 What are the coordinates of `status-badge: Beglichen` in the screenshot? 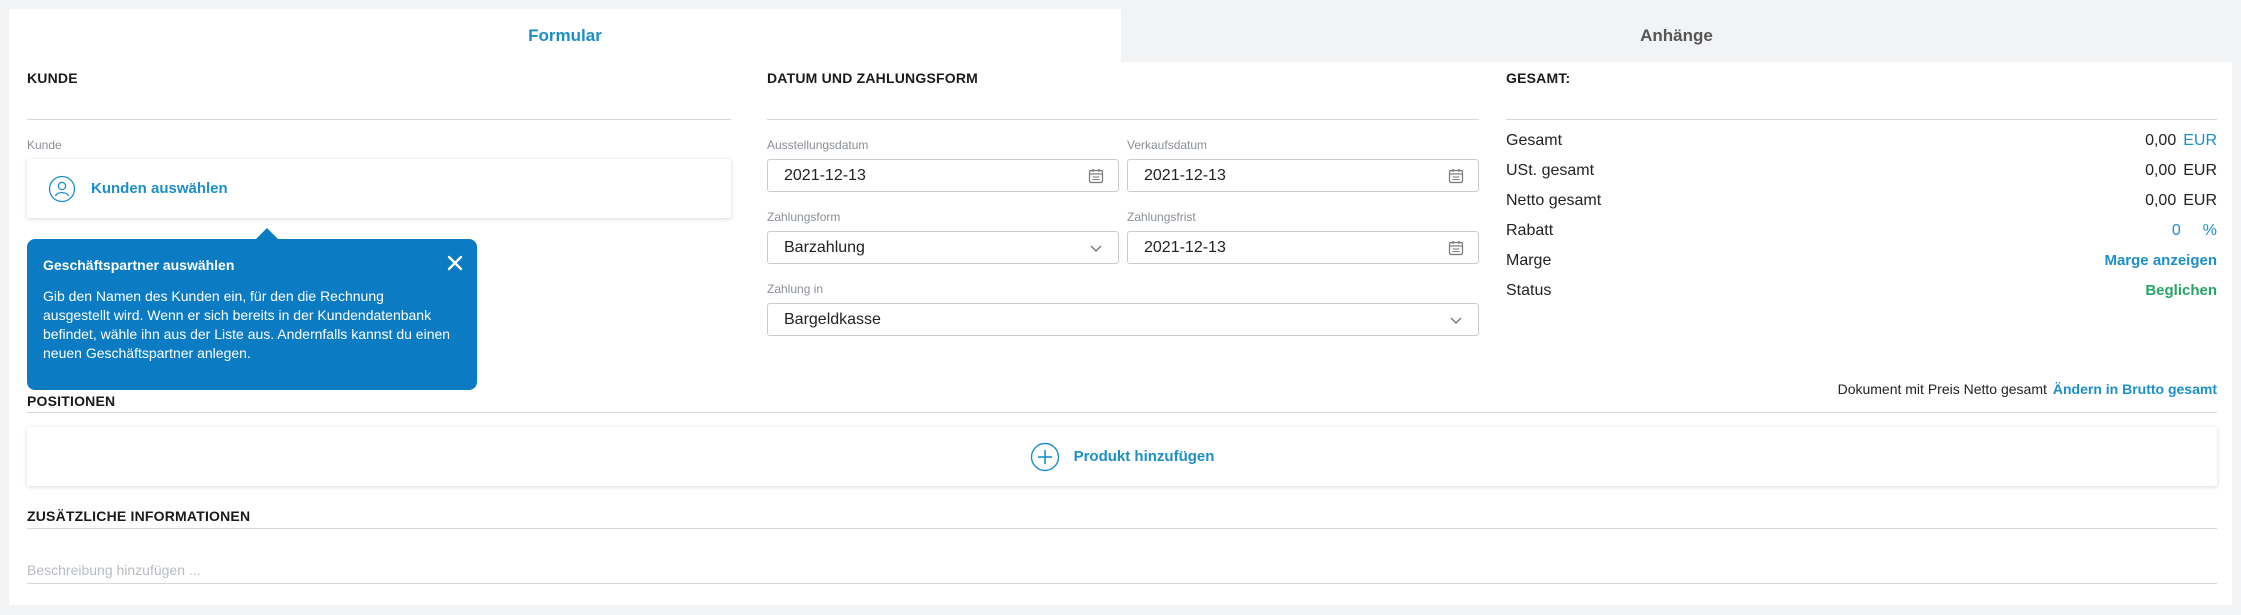 It's located at (2181, 290).